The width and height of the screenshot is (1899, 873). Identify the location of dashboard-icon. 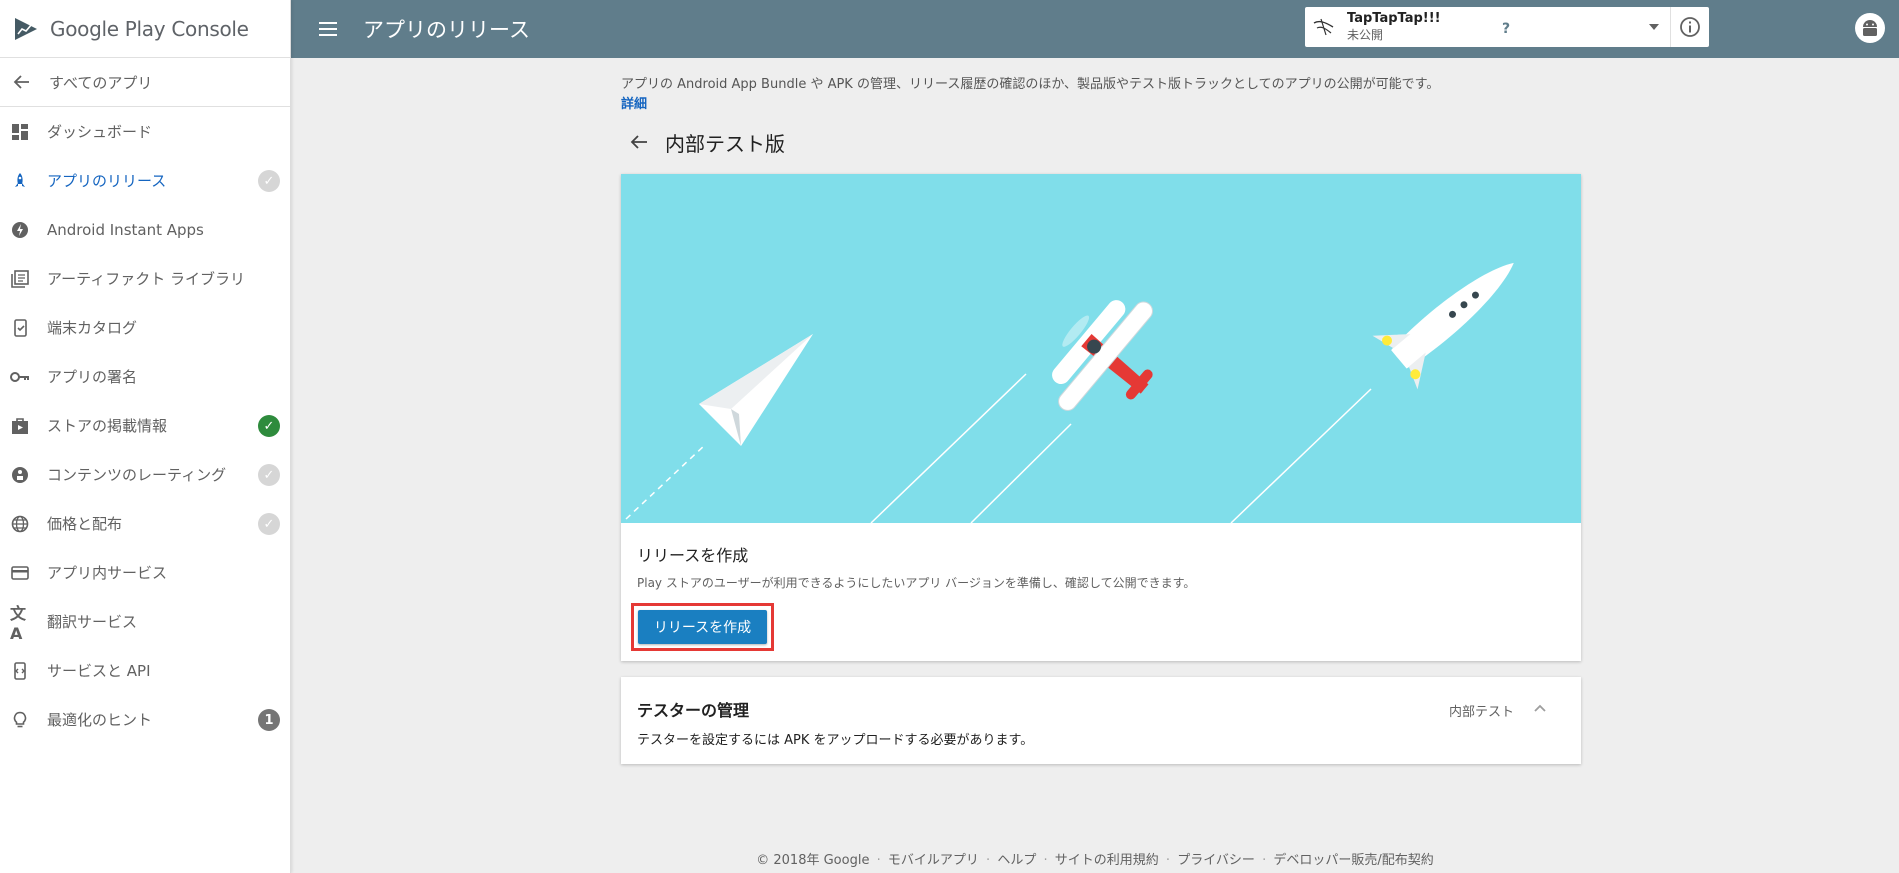
(20, 132).